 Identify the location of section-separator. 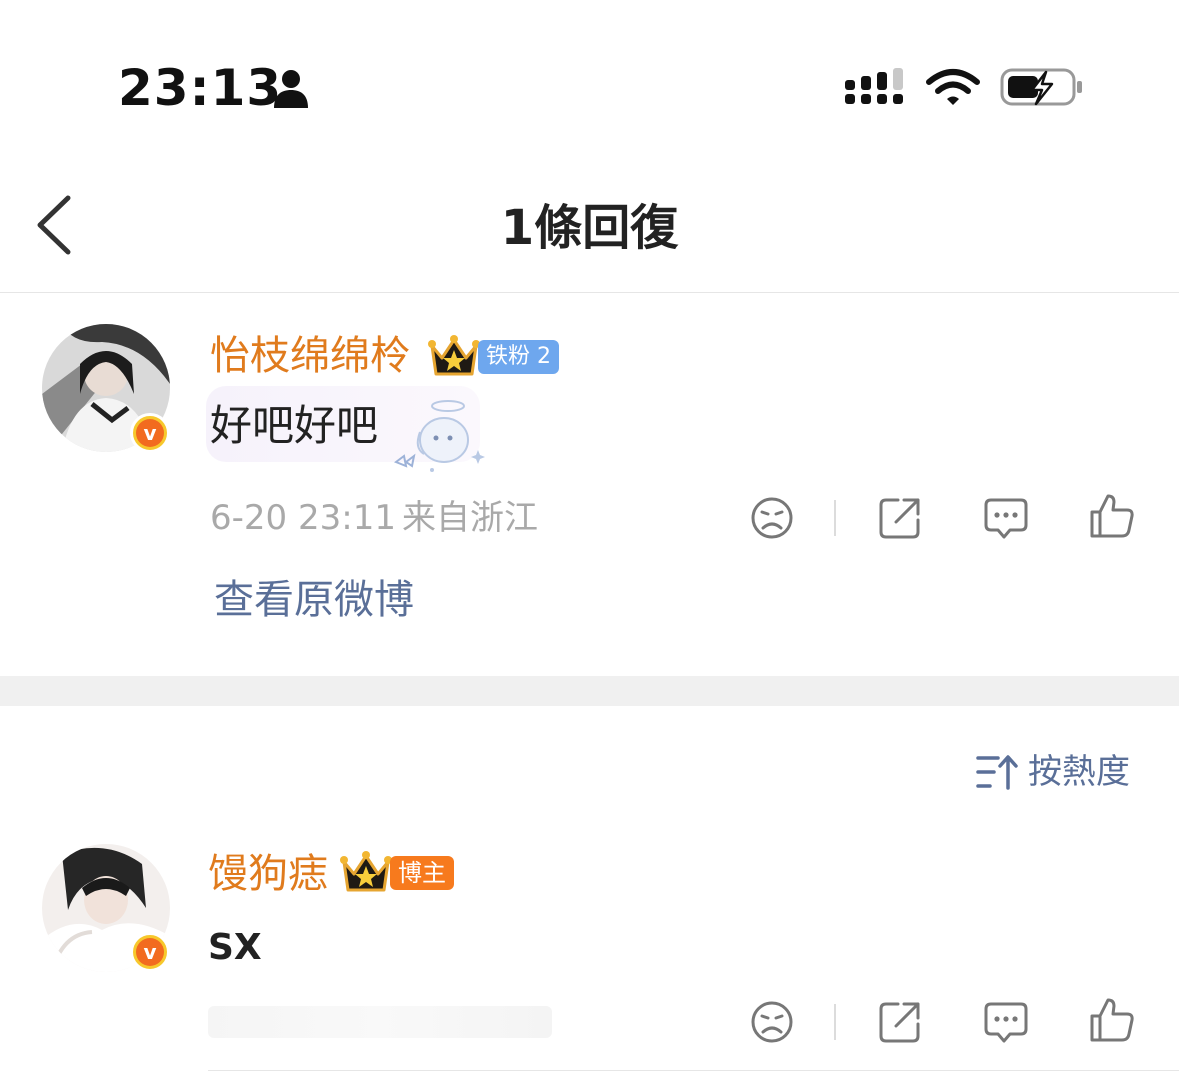
(589, 691).